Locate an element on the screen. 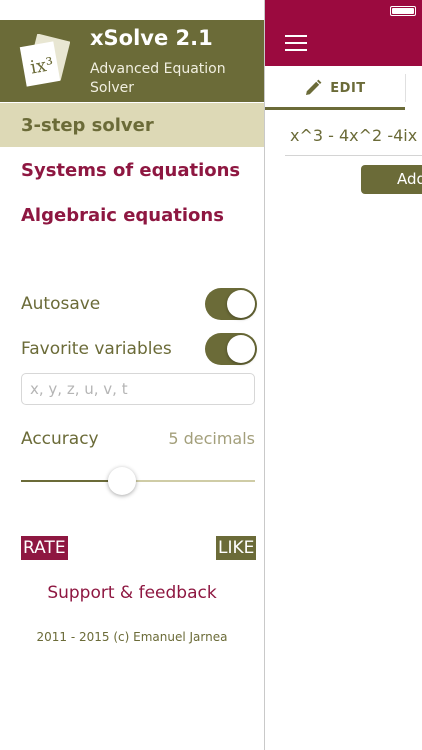  favorite-variables-label: Favorite variables is located at coordinates (96, 349).